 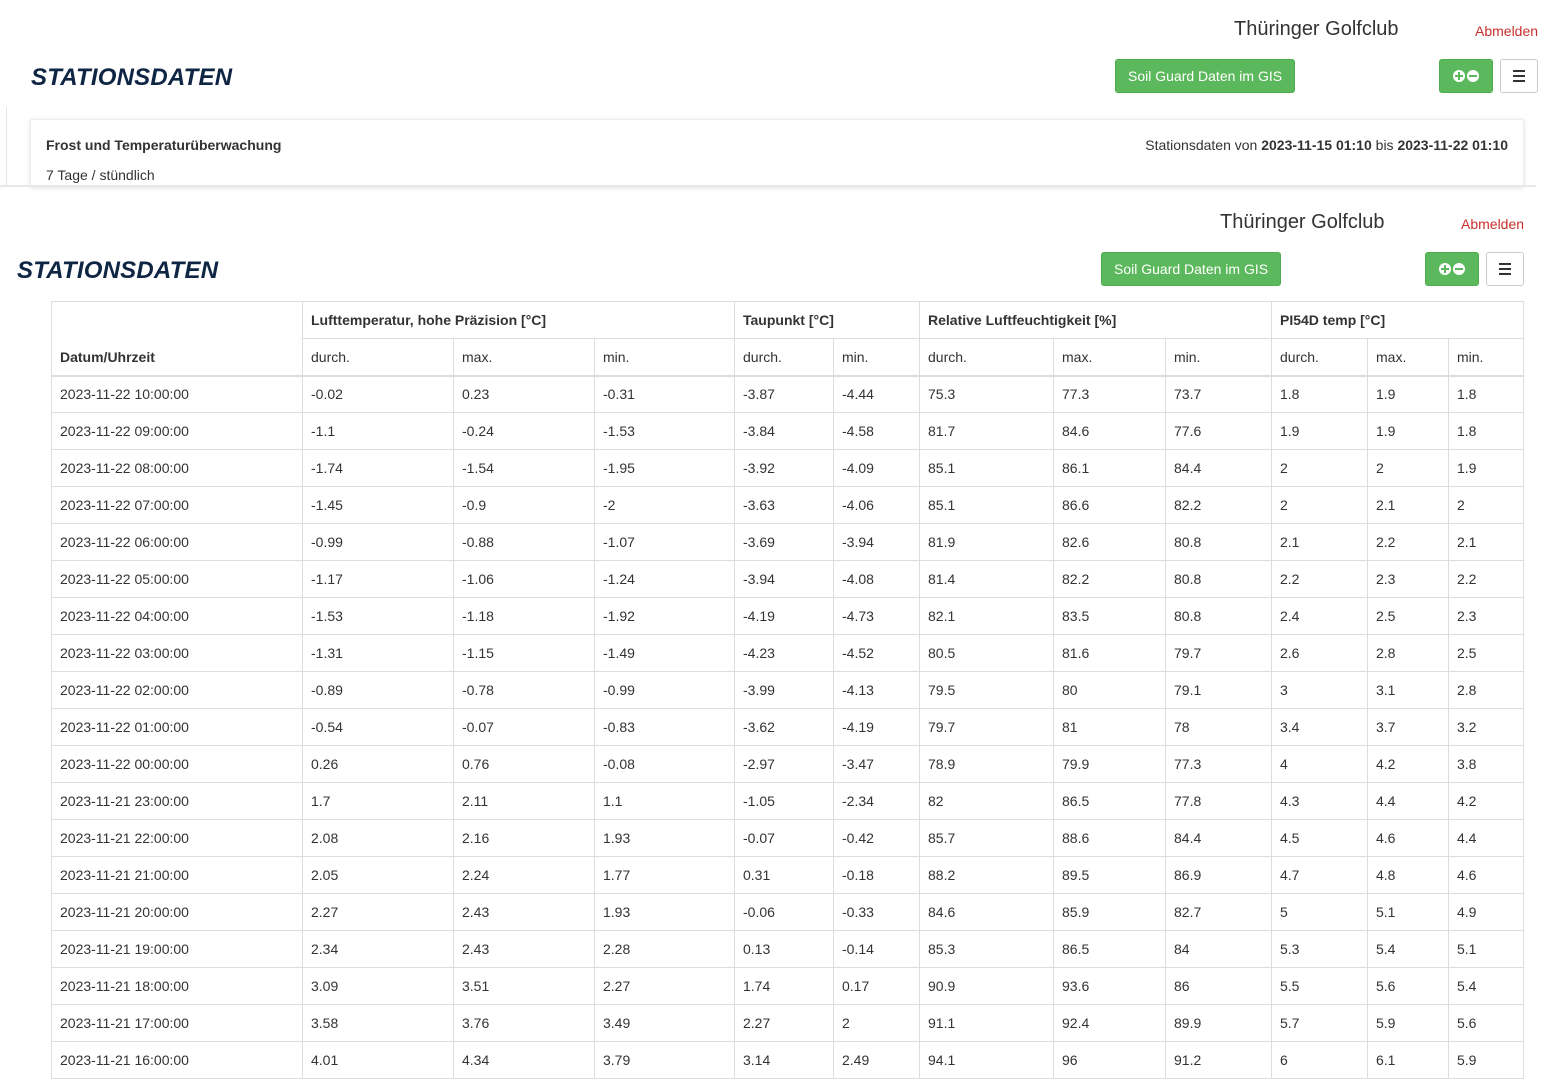 What do you see at coordinates (1218, 357) in the screenshot?
I see `col-header-hum-min: min.` at bounding box center [1218, 357].